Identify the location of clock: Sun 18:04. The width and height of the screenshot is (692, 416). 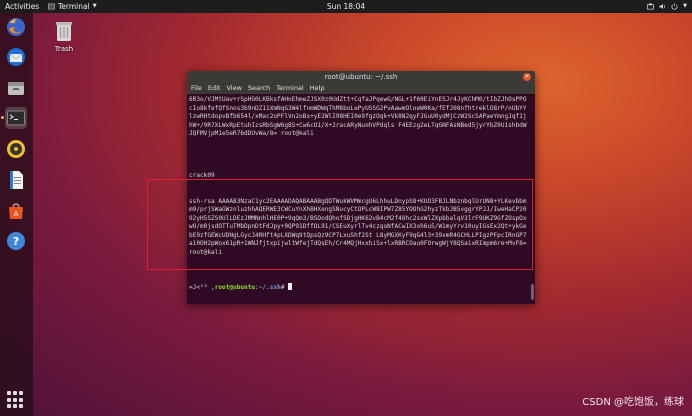
(346, 6).